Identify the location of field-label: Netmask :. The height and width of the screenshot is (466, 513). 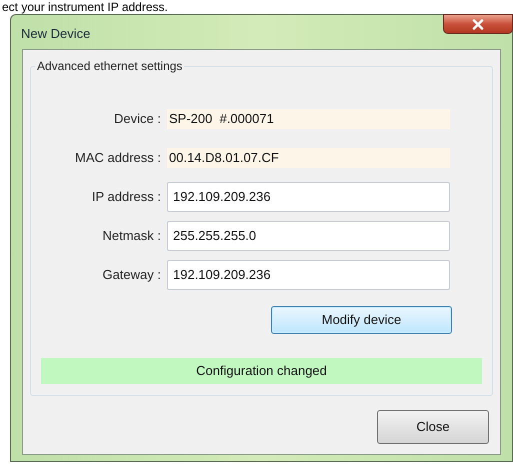
(131, 235).